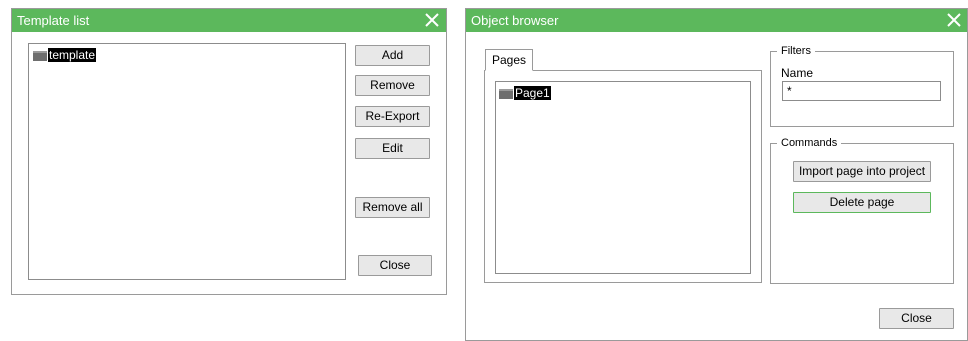 This screenshot has width=968, height=341. What do you see at coordinates (796, 51) in the screenshot?
I see `filters-legend: Filters` at bounding box center [796, 51].